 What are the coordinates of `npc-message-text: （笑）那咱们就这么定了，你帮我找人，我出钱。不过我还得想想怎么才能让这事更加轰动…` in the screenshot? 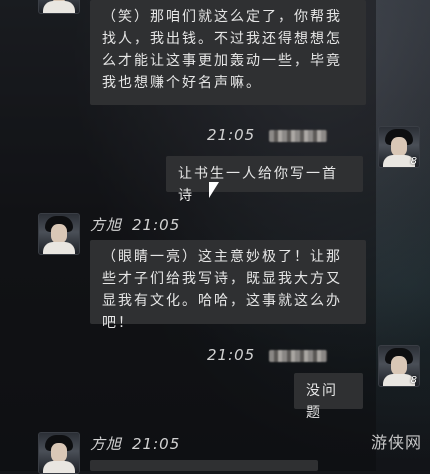 It's located at (222, 50).